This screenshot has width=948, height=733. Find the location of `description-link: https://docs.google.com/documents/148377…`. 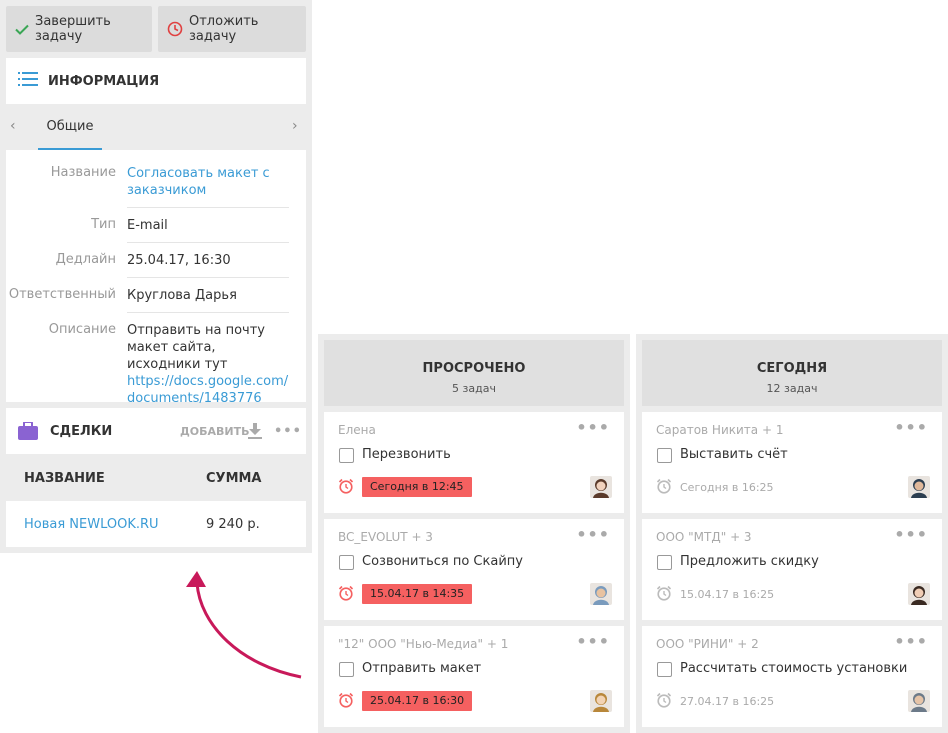

description-link: https://docs.google.com/documents/148377… is located at coordinates (208, 390).